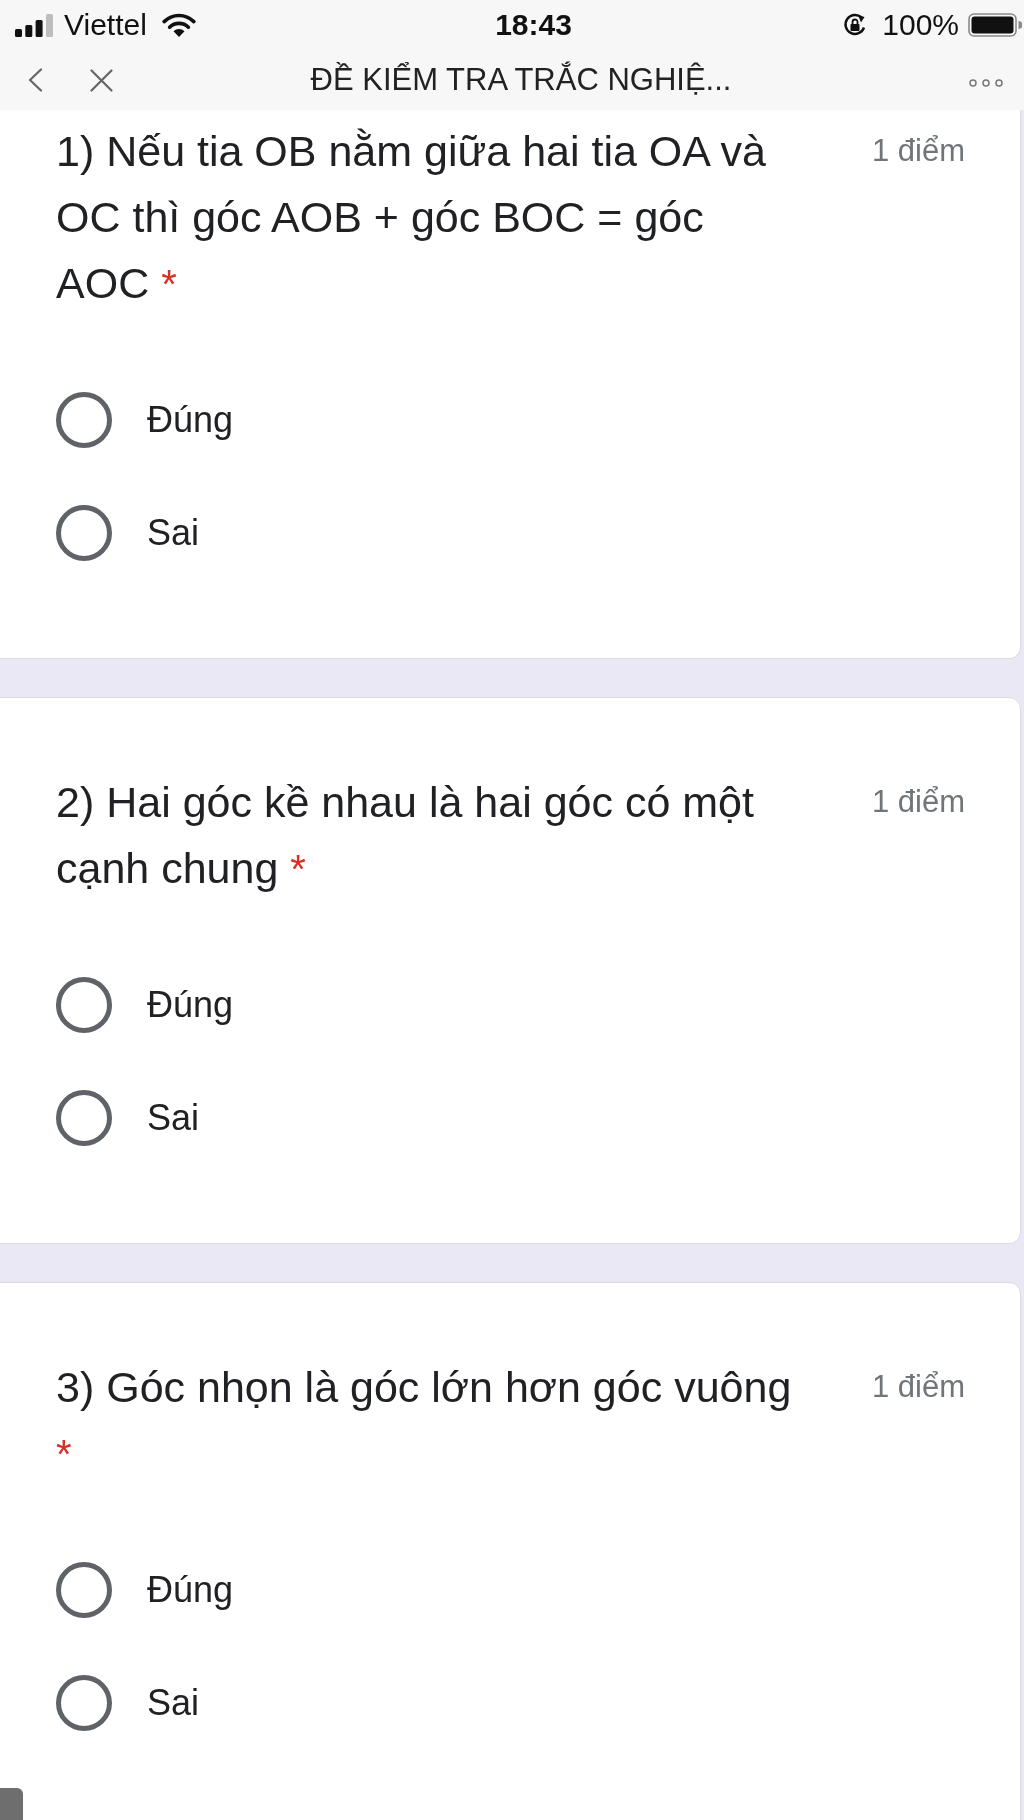  Describe the element at coordinates (411, 217) in the screenshot. I see `question-text: 1) Nếu tia OB nằm giữa hai tia OA và OC thì góc AOB + góc BOC = góc AOC *` at that location.